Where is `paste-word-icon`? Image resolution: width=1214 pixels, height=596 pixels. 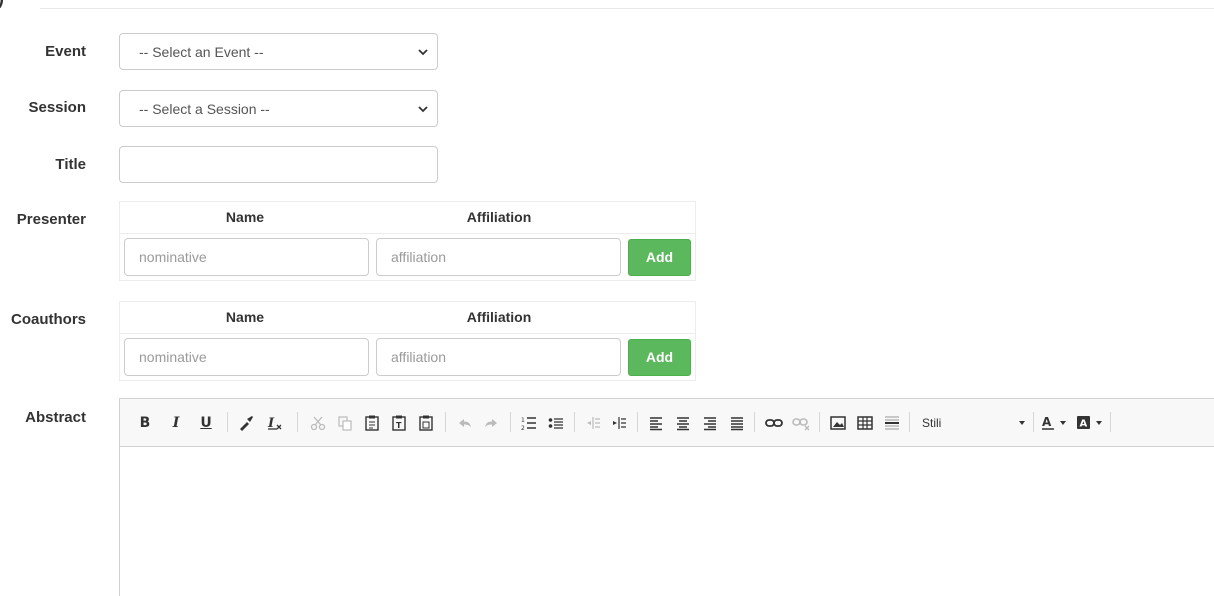
paste-word-icon is located at coordinates (426, 423).